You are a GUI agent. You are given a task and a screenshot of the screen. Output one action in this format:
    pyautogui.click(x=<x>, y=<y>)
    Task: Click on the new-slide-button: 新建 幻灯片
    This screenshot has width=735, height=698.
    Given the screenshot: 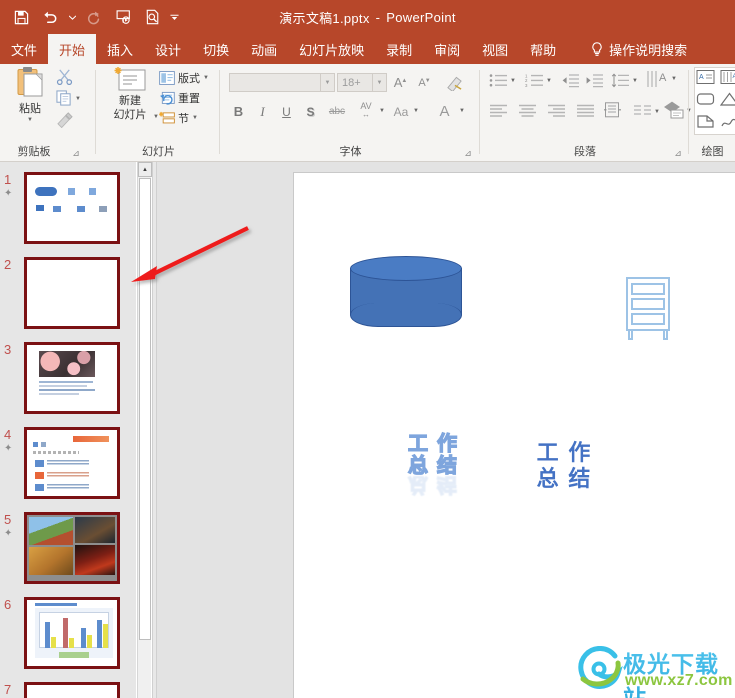 What is the action you would take?
    pyautogui.click(x=130, y=102)
    